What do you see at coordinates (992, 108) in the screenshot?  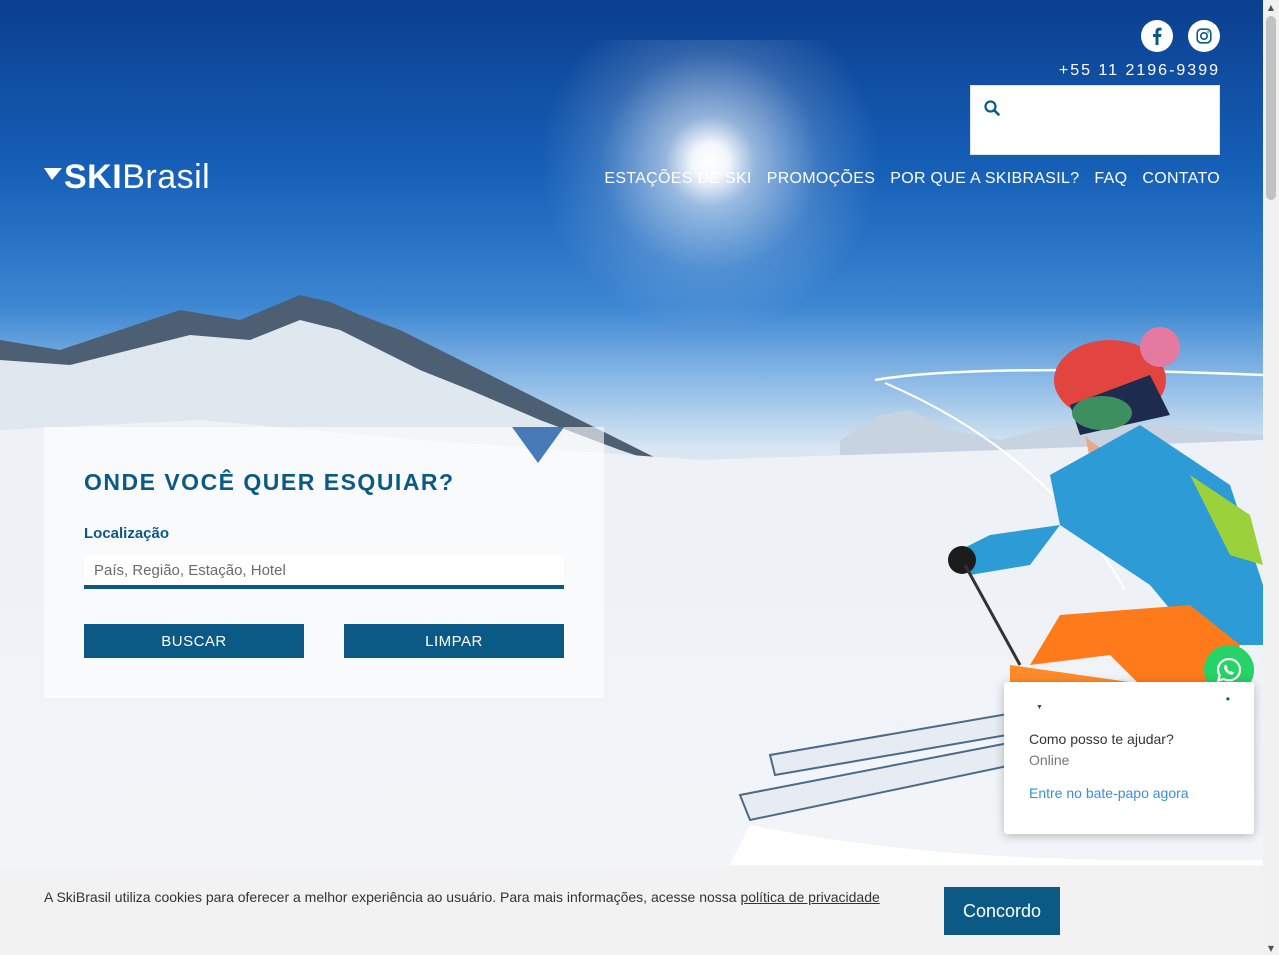 I see `search-icon` at bounding box center [992, 108].